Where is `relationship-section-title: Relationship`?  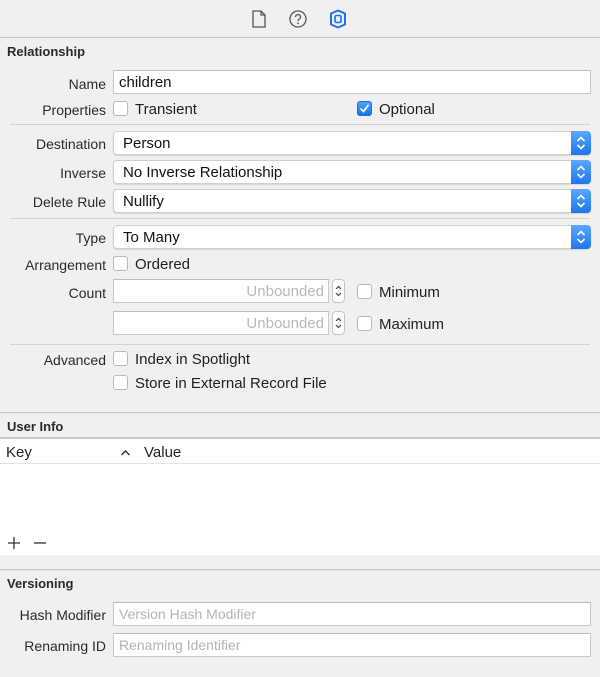 relationship-section-title: Relationship is located at coordinates (46, 51).